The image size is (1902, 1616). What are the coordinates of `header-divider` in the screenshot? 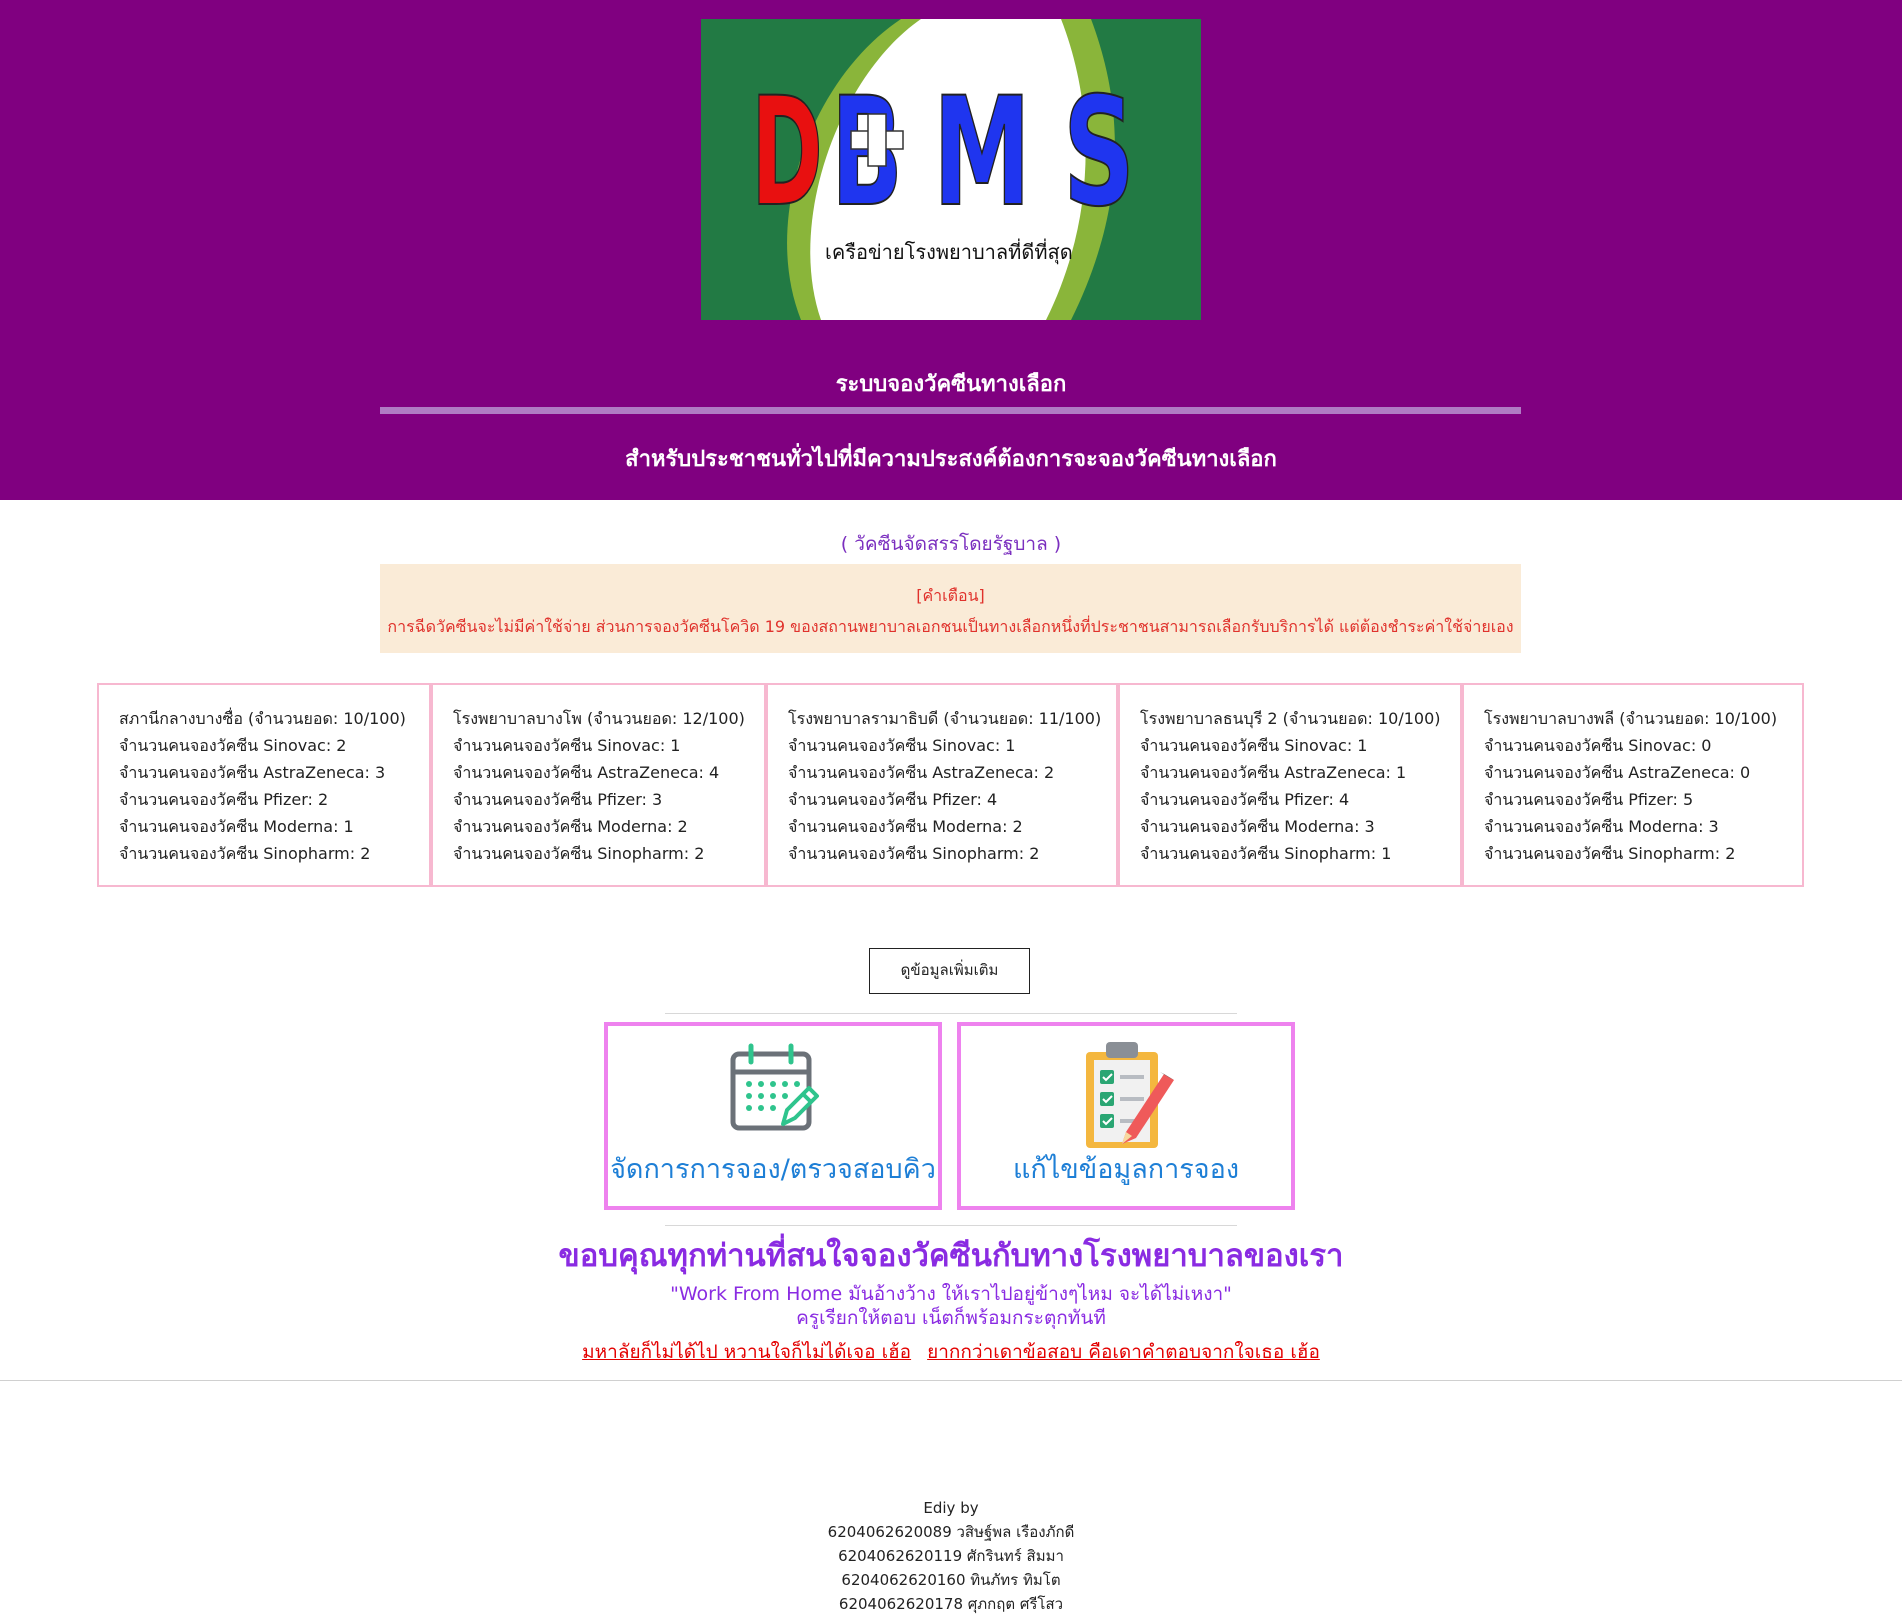 It's located at (950, 410).